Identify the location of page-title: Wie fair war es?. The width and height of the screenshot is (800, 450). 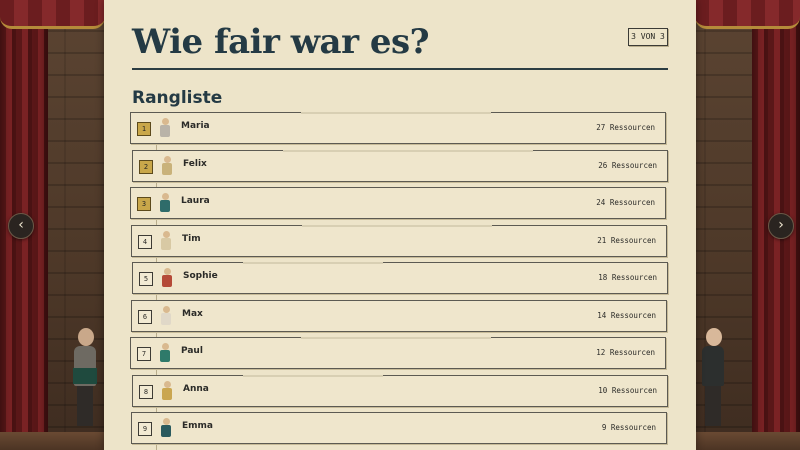
(281, 42).